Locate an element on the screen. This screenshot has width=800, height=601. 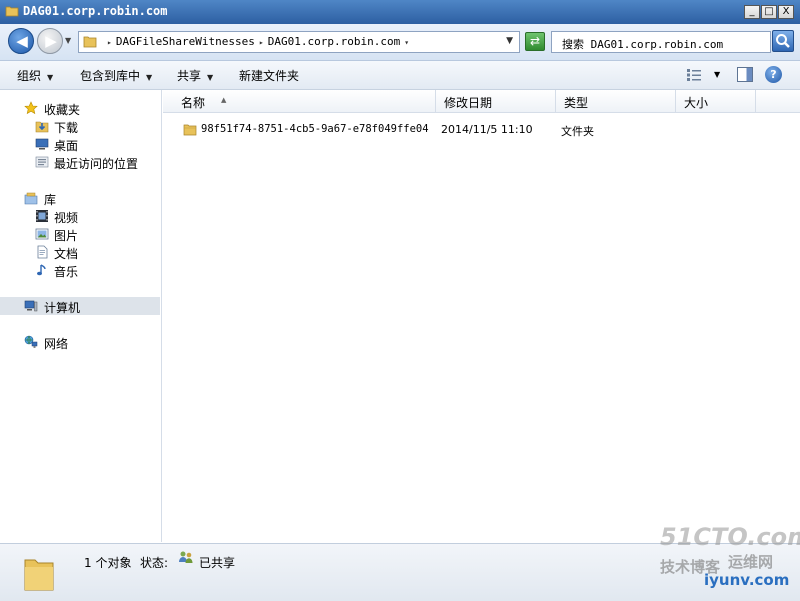
pictures-icon is located at coordinates (42, 234).